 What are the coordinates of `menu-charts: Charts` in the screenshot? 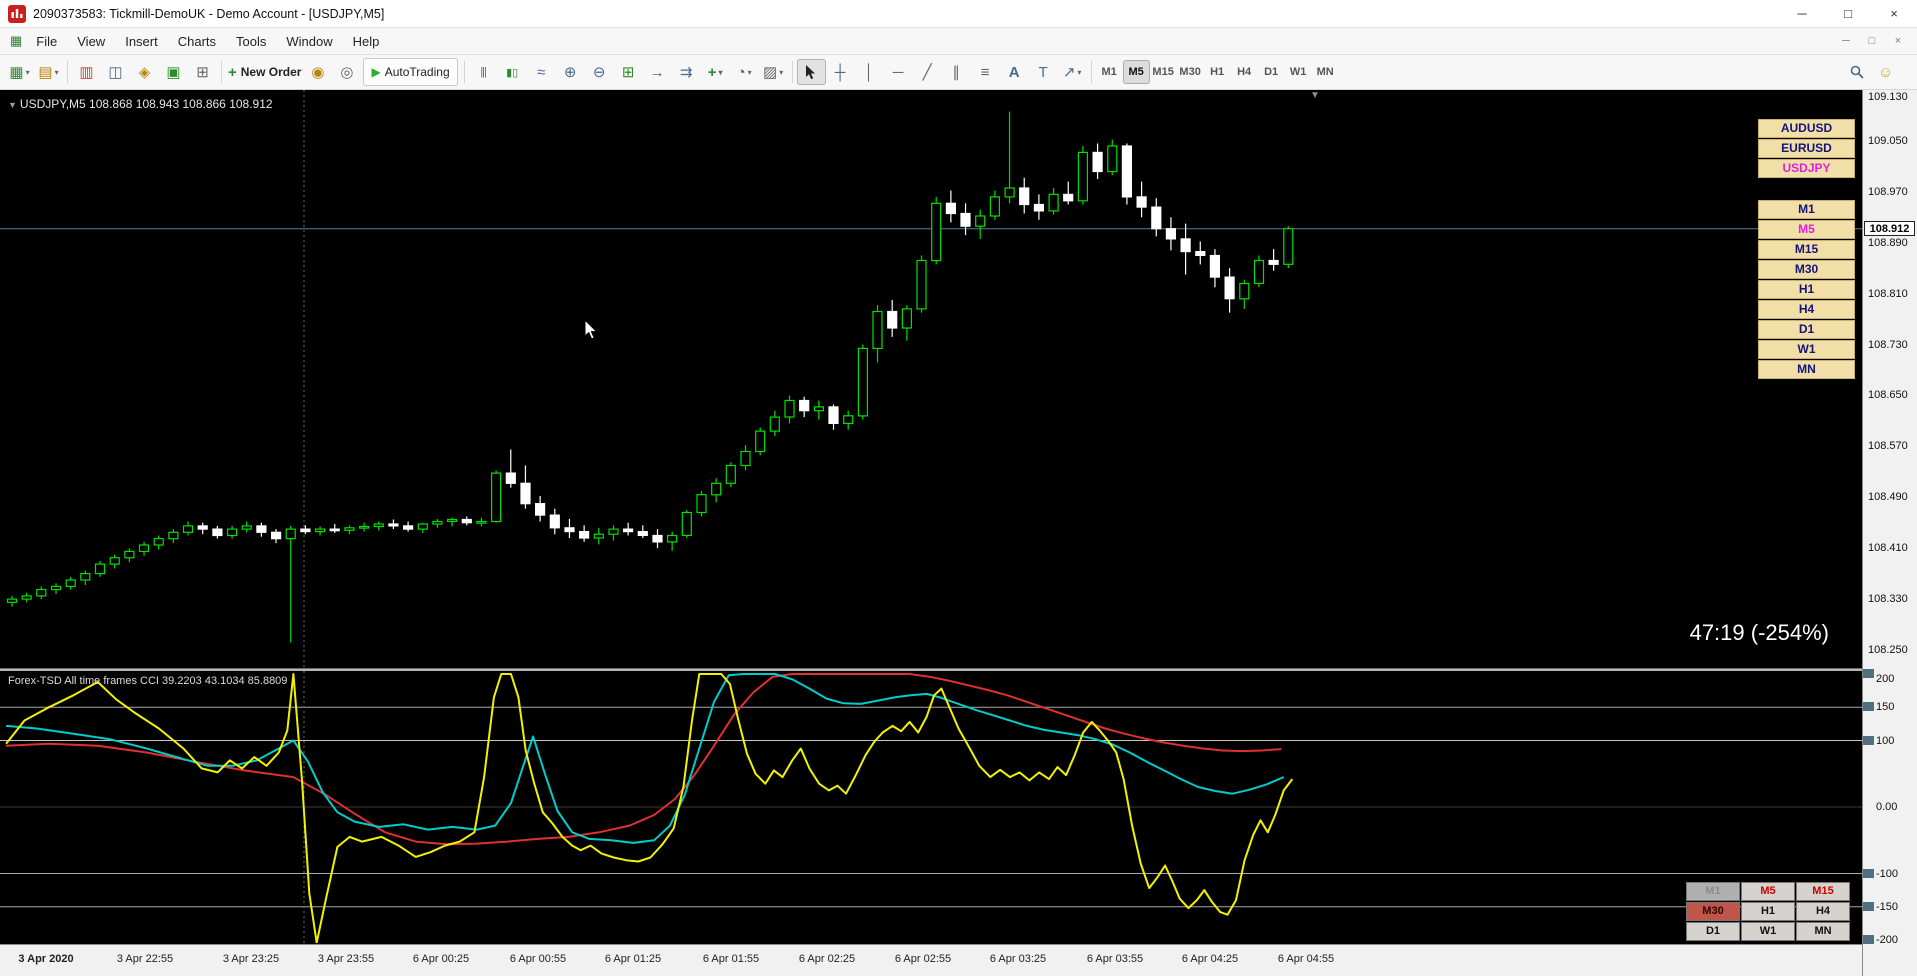 It's located at (197, 41).